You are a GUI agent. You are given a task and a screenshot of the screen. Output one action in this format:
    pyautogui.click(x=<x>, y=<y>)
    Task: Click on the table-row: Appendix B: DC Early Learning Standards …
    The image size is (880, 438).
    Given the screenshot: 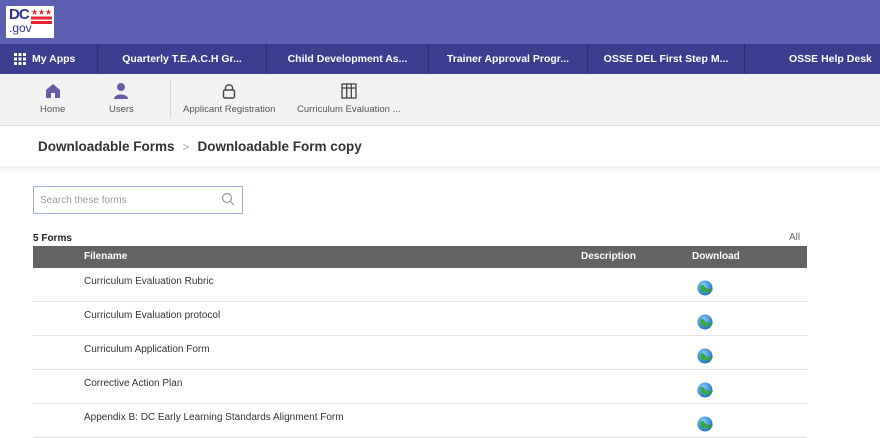 What is the action you would take?
    pyautogui.click(x=420, y=421)
    